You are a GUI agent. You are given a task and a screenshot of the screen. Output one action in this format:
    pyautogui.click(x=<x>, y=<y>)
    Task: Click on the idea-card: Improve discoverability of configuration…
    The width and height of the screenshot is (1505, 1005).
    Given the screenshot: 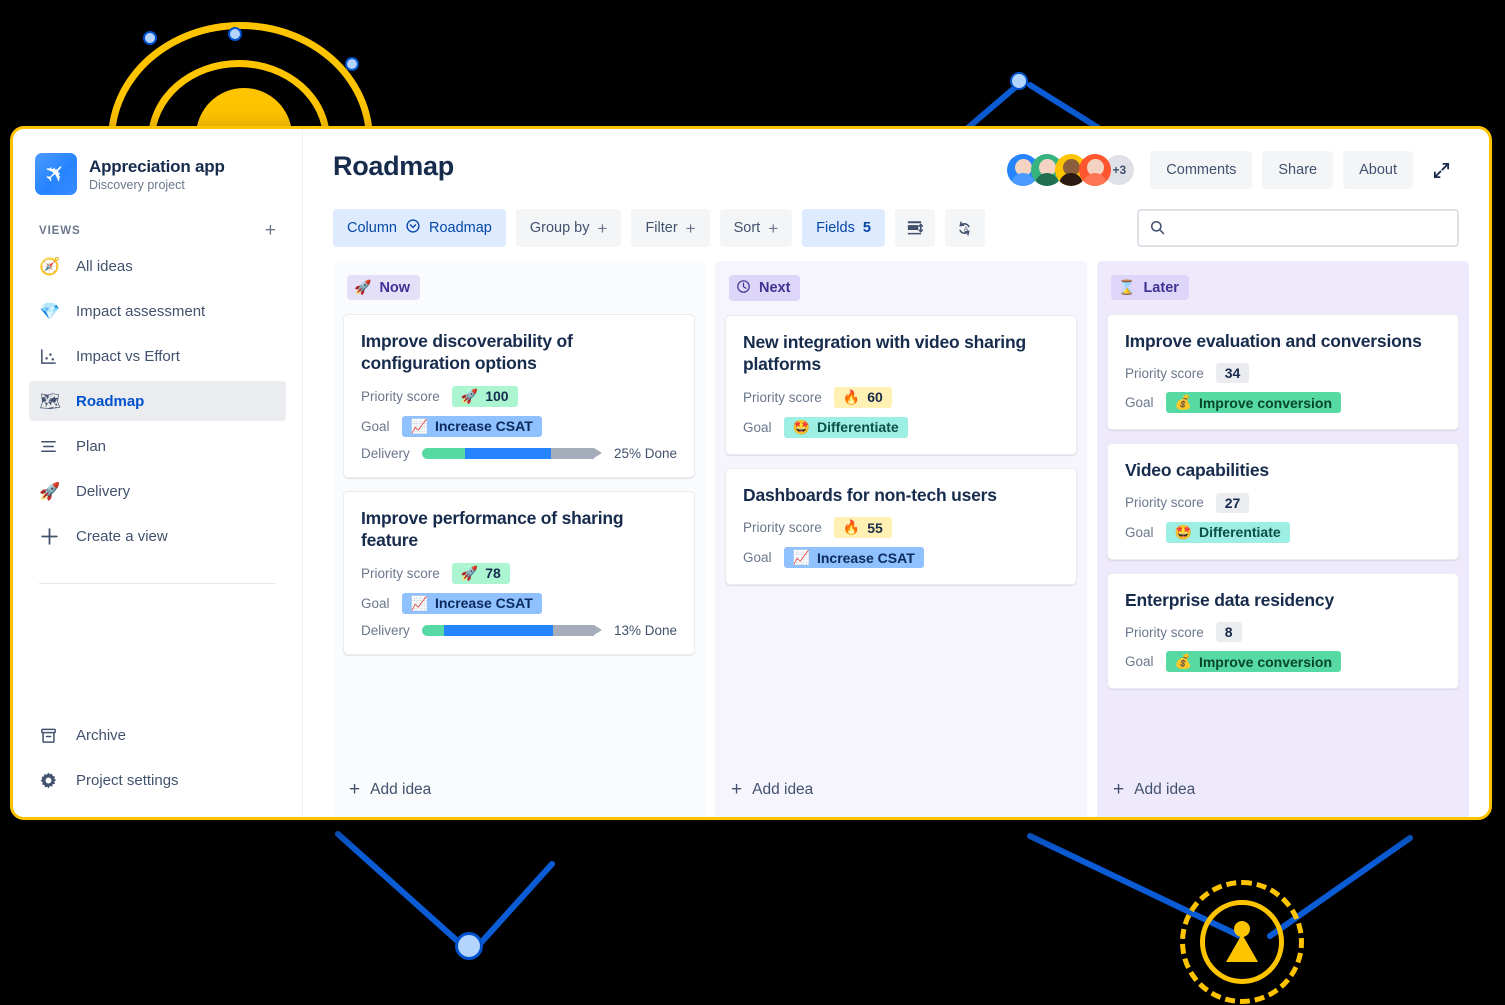 What is the action you would take?
    pyautogui.click(x=519, y=396)
    